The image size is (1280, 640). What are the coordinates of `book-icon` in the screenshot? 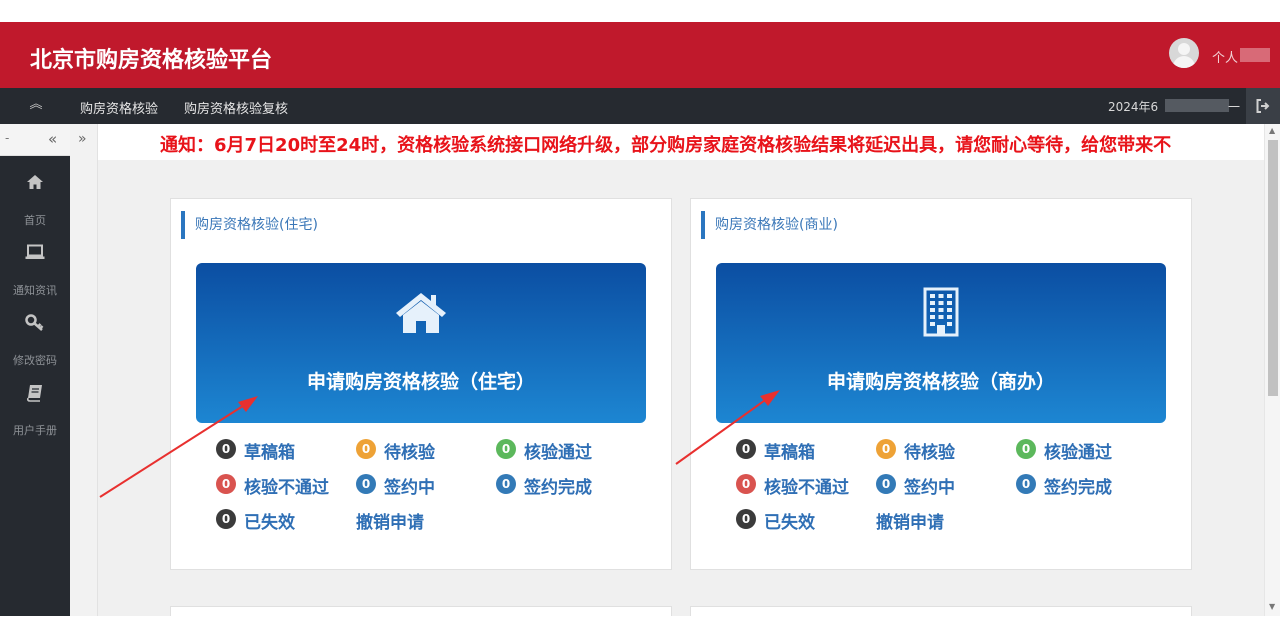 It's located at (35, 395).